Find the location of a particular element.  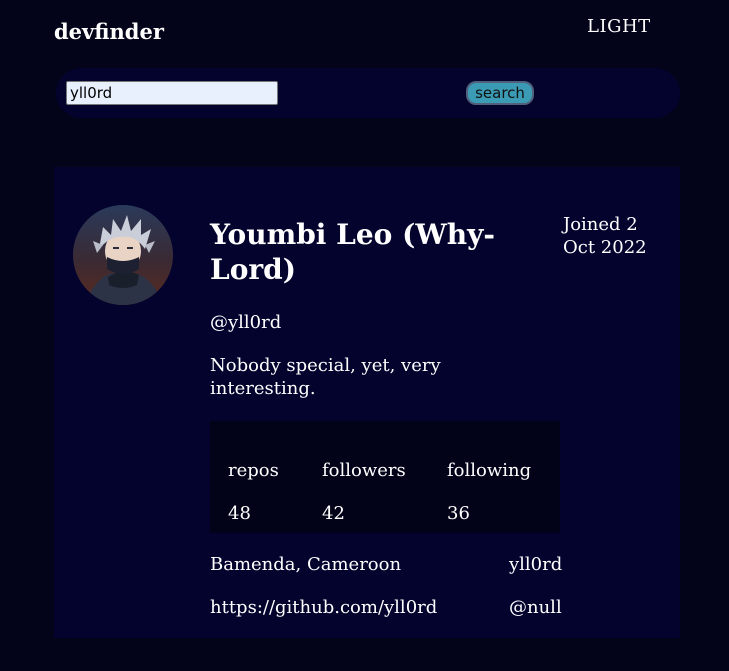

avatar-image is located at coordinates (123, 255).